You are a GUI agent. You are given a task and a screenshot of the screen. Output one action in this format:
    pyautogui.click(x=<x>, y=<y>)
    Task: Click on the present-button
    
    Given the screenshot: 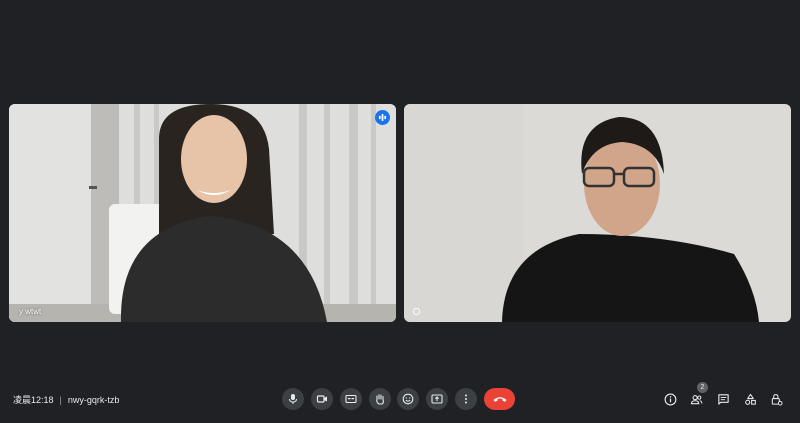 What is the action you would take?
    pyautogui.click(x=437, y=399)
    